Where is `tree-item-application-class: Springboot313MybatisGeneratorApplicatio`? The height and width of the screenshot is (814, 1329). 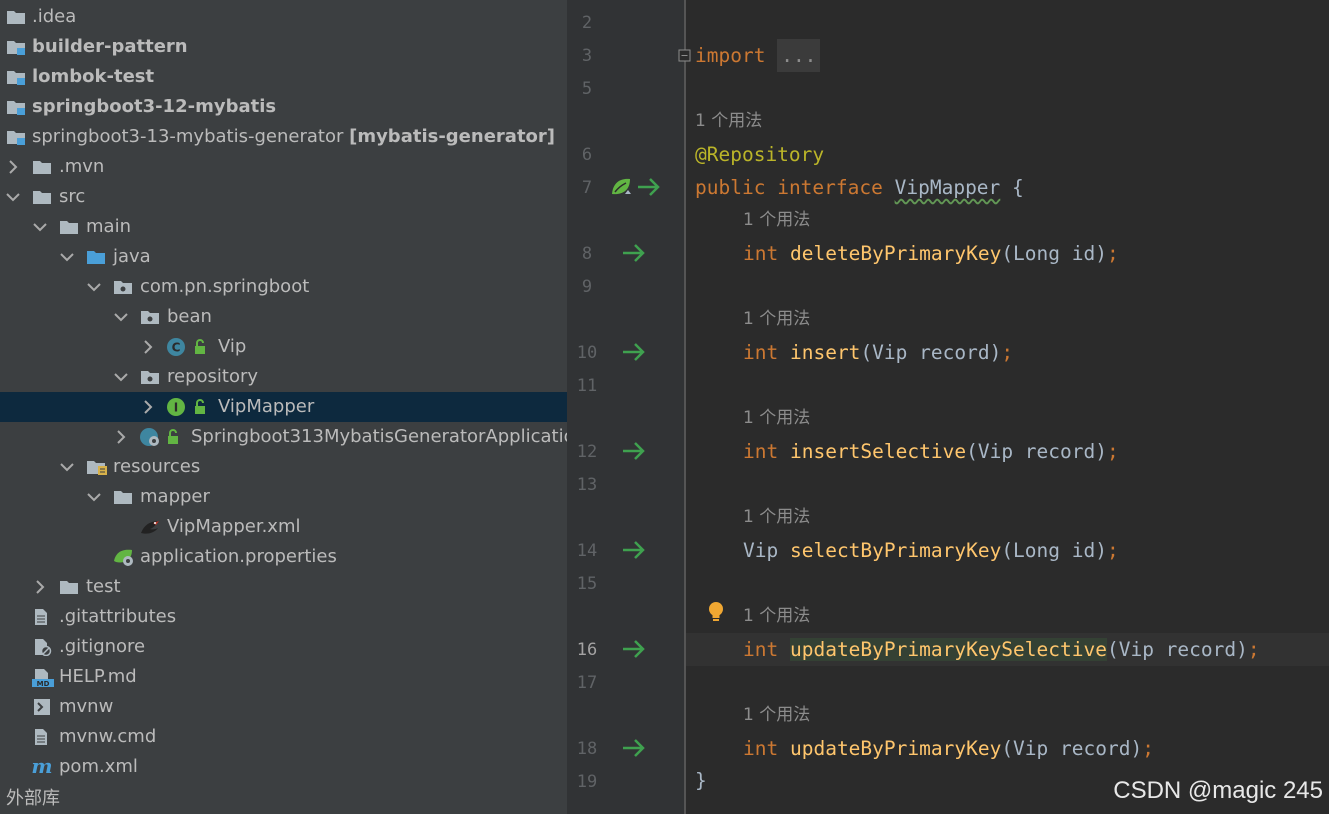
tree-item-application-class: Springboot313MybatisGeneratorApplicatio is located at coordinates (283, 437).